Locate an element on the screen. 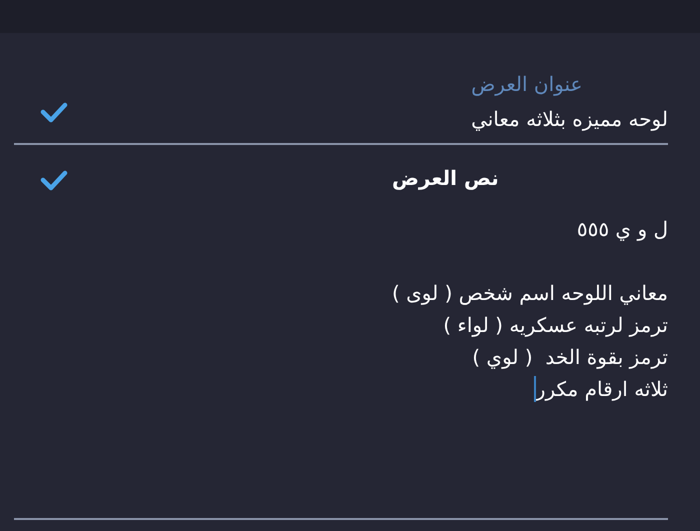 This screenshot has width=700, height=531. field-text: معاني اللوحه اسم شخص ( لوى ) is located at coordinates (530, 293).